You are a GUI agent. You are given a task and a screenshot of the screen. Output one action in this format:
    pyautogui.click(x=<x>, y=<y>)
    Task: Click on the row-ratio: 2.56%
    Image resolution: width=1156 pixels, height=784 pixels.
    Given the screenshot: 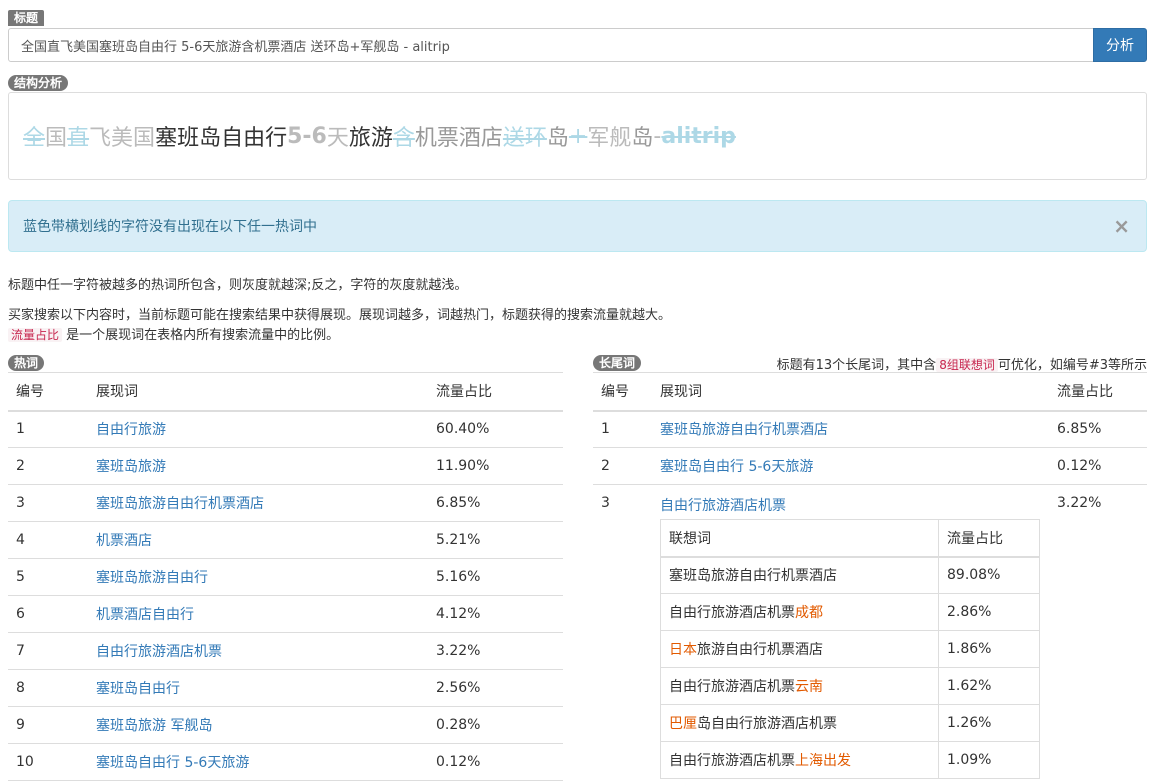 What is the action you would take?
    pyautogui.click(x=495, y=688)
    